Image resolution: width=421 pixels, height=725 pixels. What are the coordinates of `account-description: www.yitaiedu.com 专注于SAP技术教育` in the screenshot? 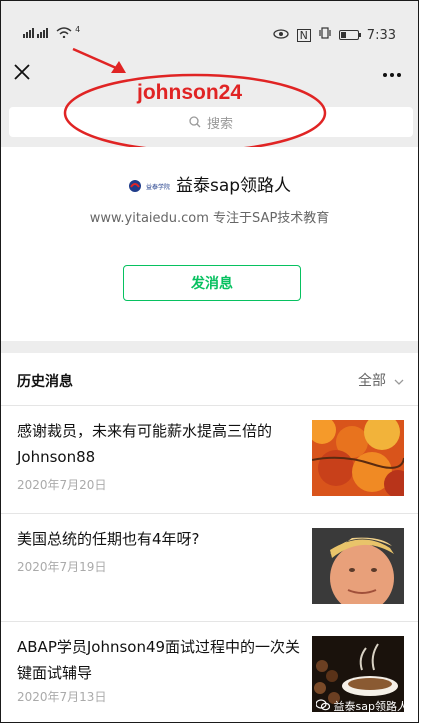 It's located at (209, 218).